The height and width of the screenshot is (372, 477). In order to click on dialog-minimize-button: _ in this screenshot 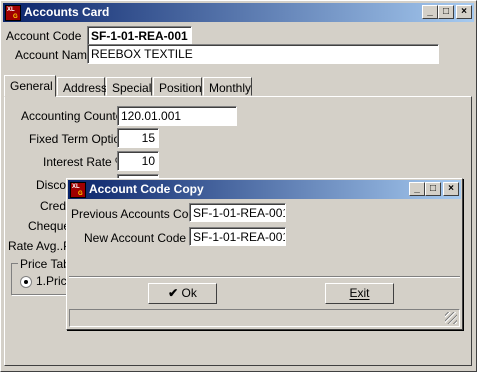, I will do `click(417, 189)`.